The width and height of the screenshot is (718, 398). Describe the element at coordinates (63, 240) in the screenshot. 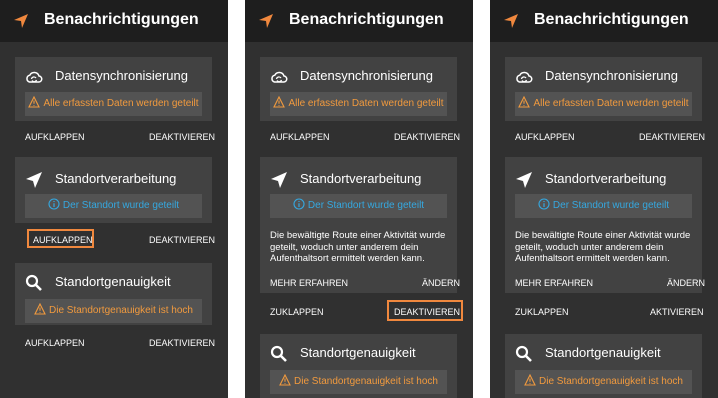

I see `location-expand-button: AUFKLAPPEN` at that location.